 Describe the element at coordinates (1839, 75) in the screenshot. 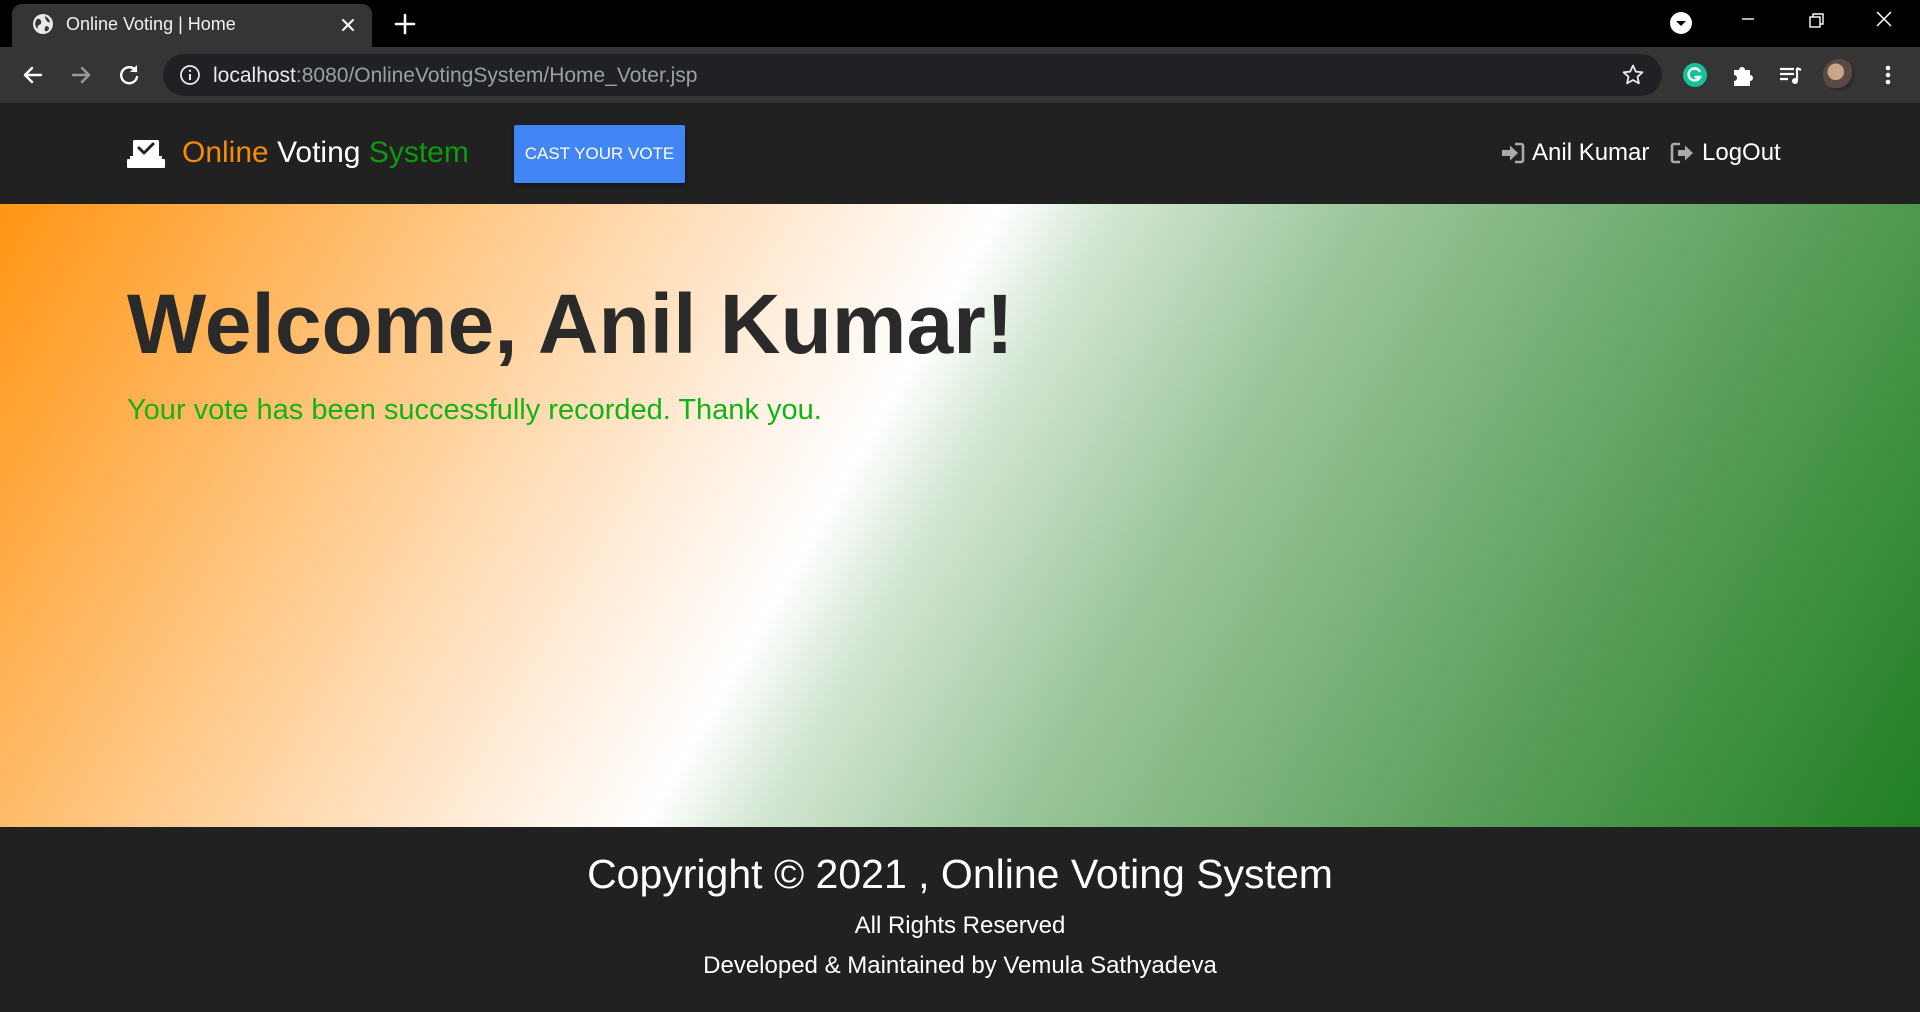

I see `avatar` at that location.